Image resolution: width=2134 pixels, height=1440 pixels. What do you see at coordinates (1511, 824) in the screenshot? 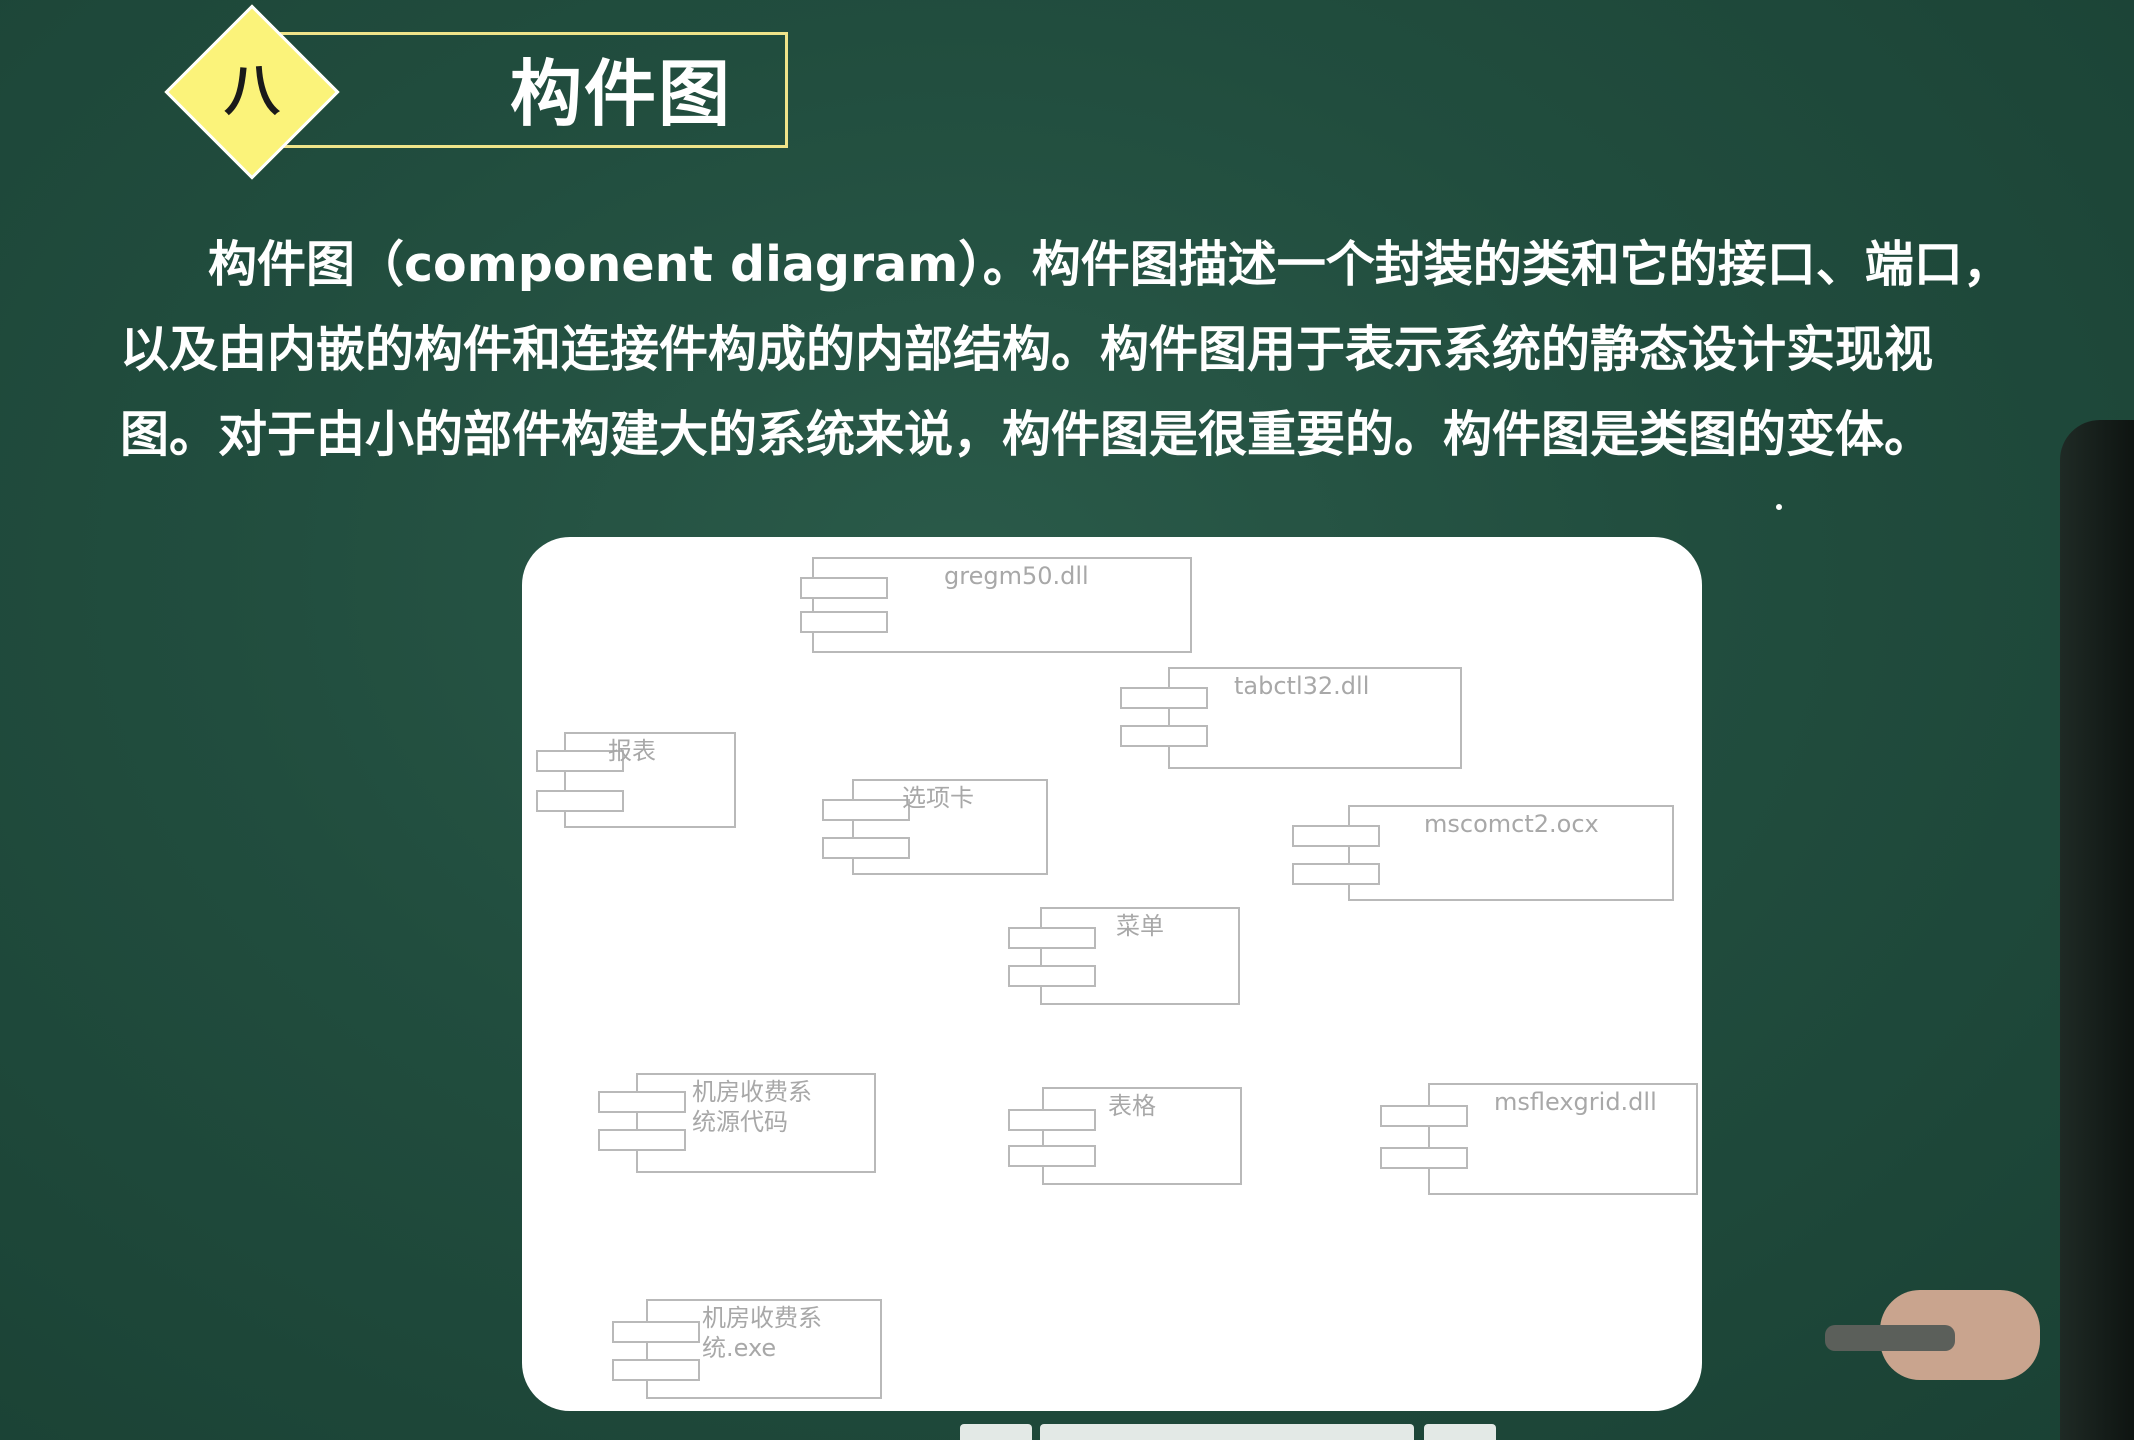
I see `component-label: mscomct2.ocx` at bounding box center [1511, 824].